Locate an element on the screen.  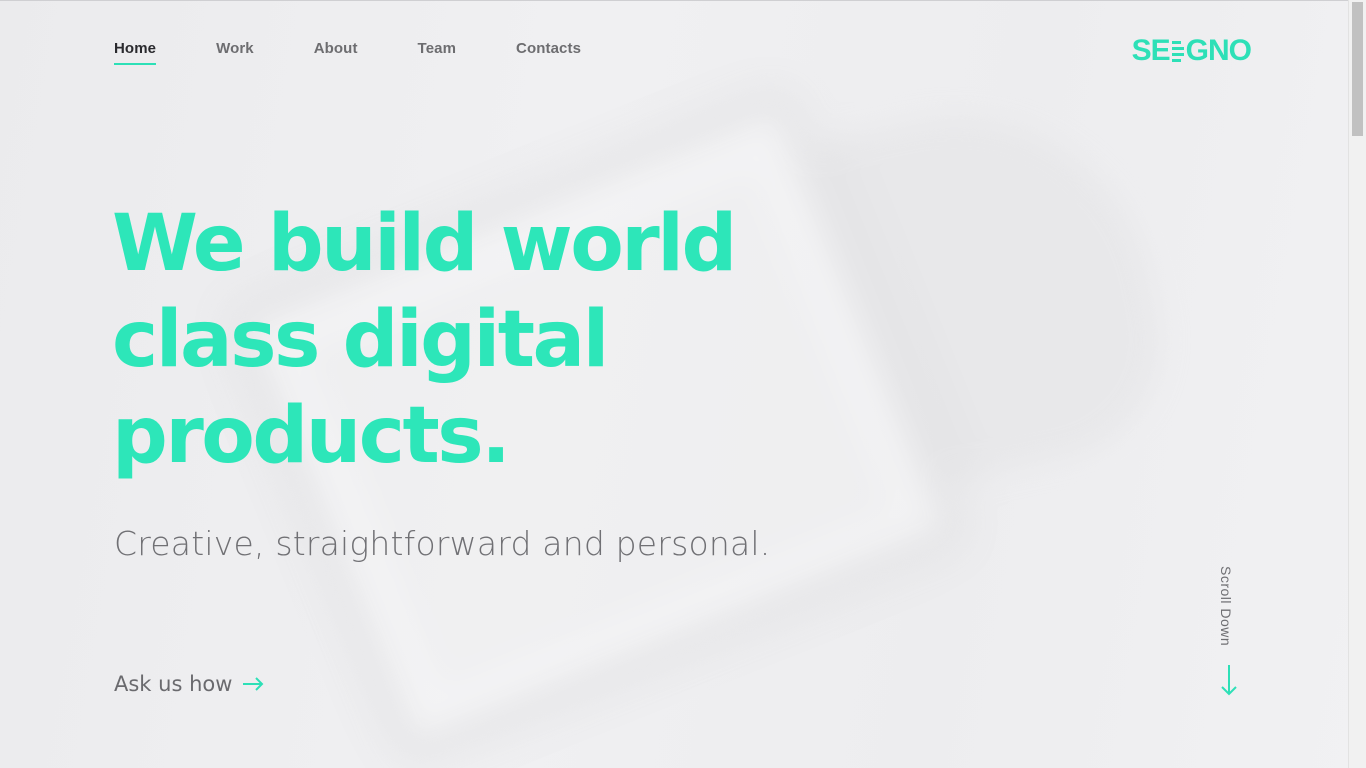
page-scrollbar is located at coordinates (1357, 384).